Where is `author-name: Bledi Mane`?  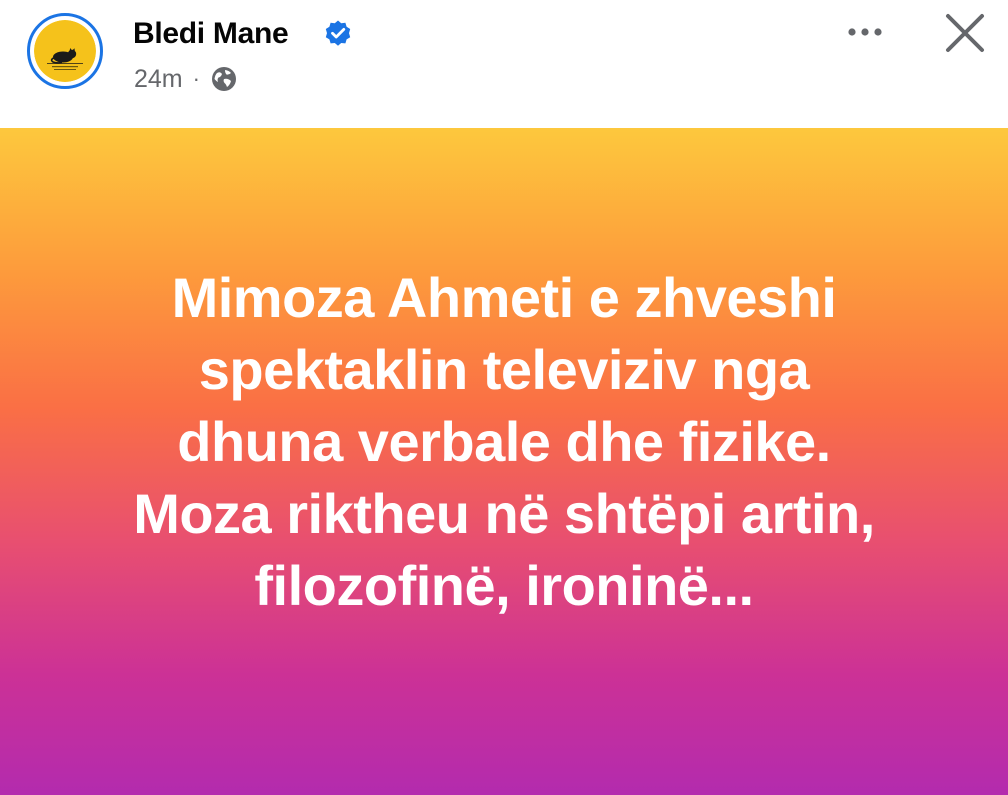
author-name: Bledi Mane is located at coordinates (211, 34).